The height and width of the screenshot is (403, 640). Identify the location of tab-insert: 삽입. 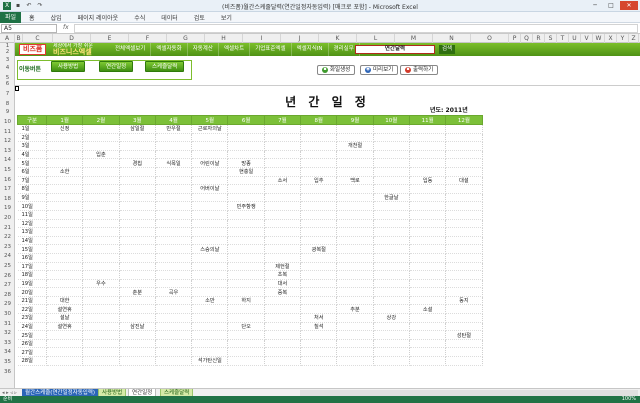
(56, 17).